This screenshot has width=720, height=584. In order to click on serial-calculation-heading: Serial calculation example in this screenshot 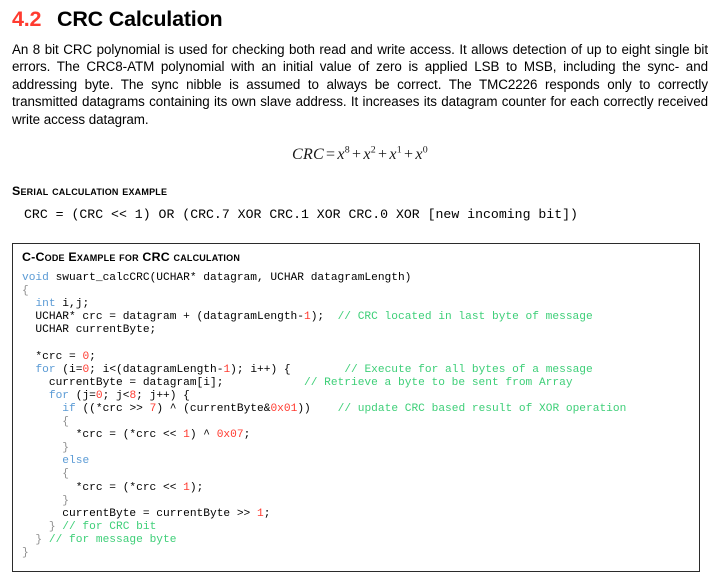, I will do `click(90, 191)`.